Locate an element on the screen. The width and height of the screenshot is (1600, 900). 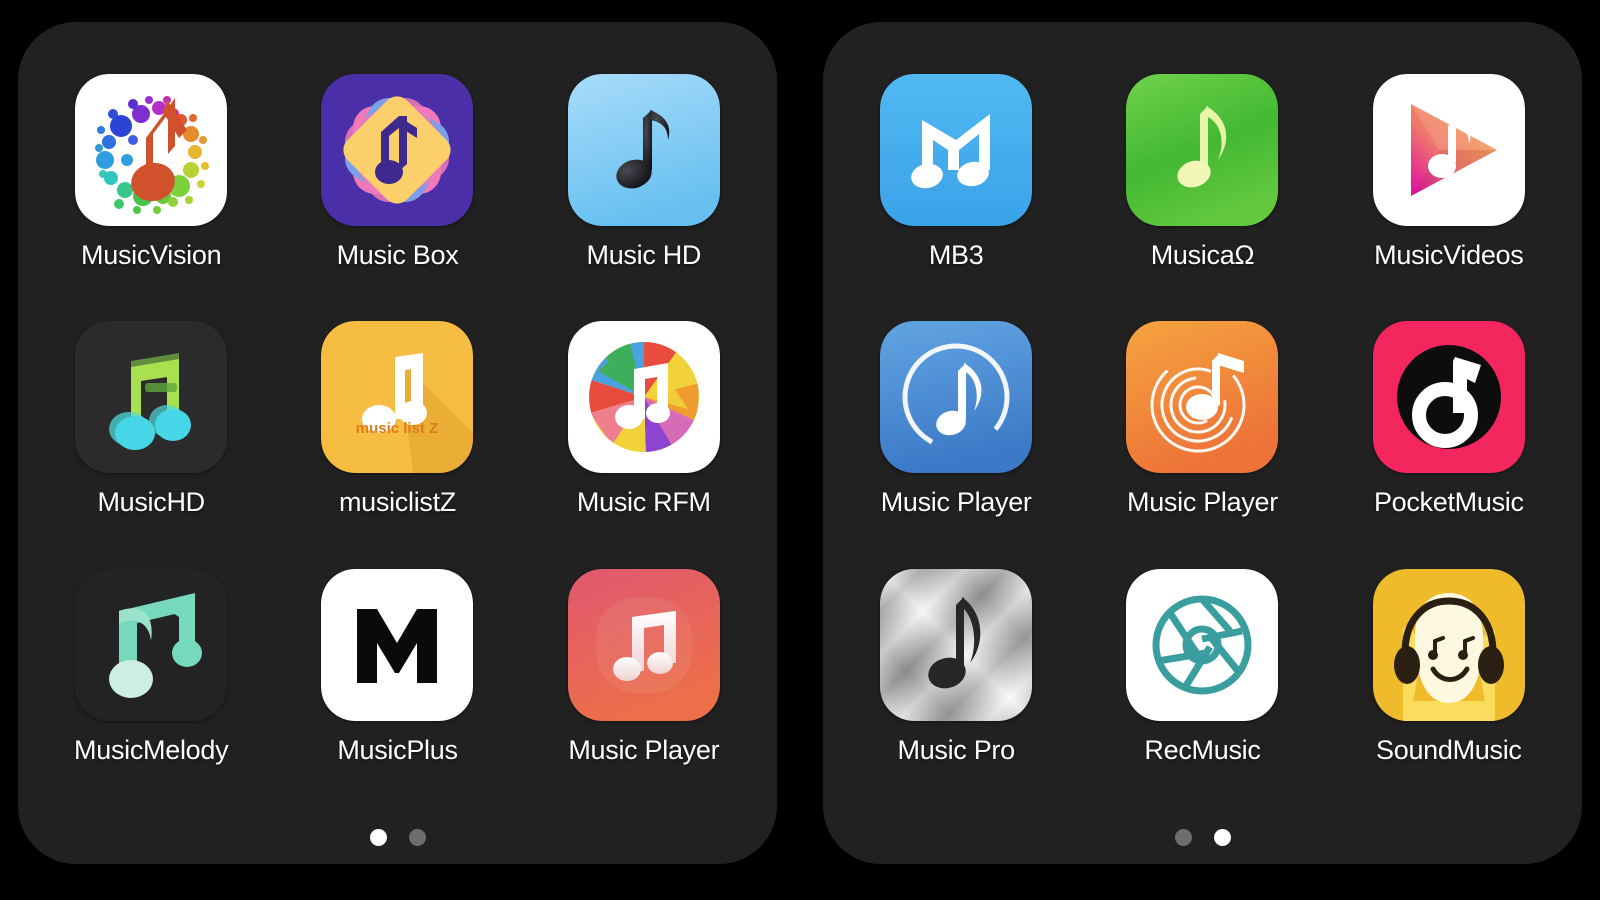
musiclistz-inner-text: music list Z is located at coordinates (397, 428).